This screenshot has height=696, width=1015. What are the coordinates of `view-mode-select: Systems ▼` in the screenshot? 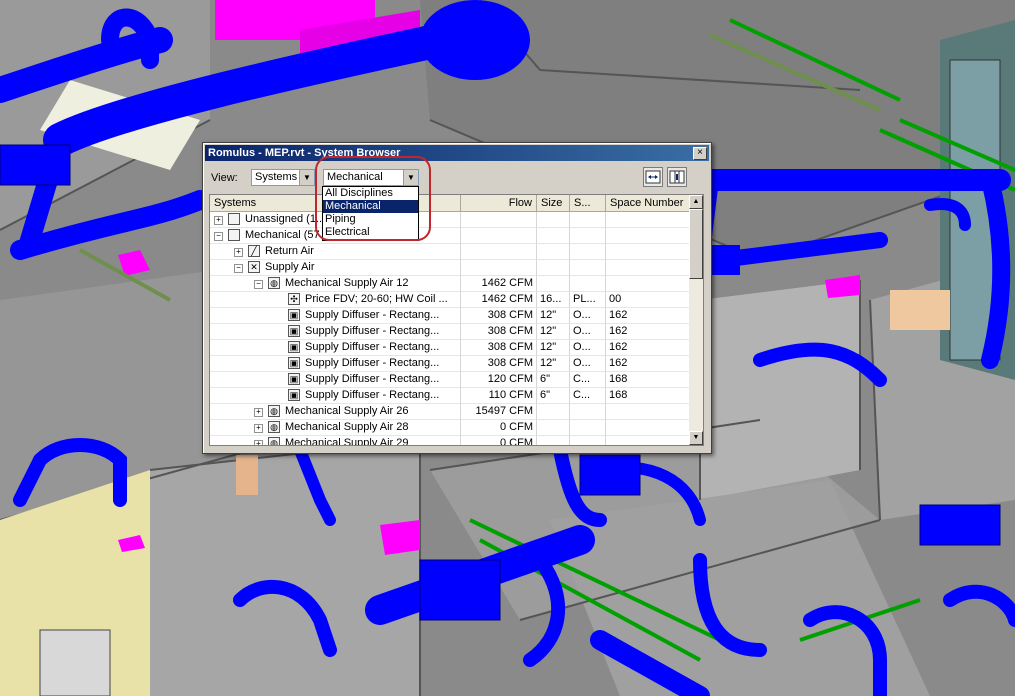 It's located at (283, 177).